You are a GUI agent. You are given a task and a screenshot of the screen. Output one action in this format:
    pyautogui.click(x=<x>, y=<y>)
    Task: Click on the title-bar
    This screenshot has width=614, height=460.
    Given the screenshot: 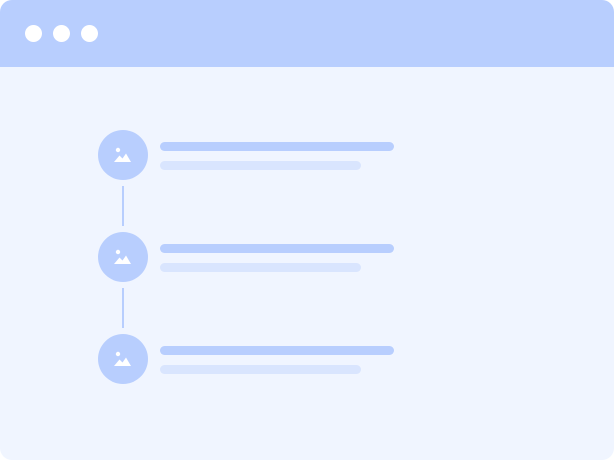 What is the action you would take?
    pyautogui.click(x=307, y=33)
    